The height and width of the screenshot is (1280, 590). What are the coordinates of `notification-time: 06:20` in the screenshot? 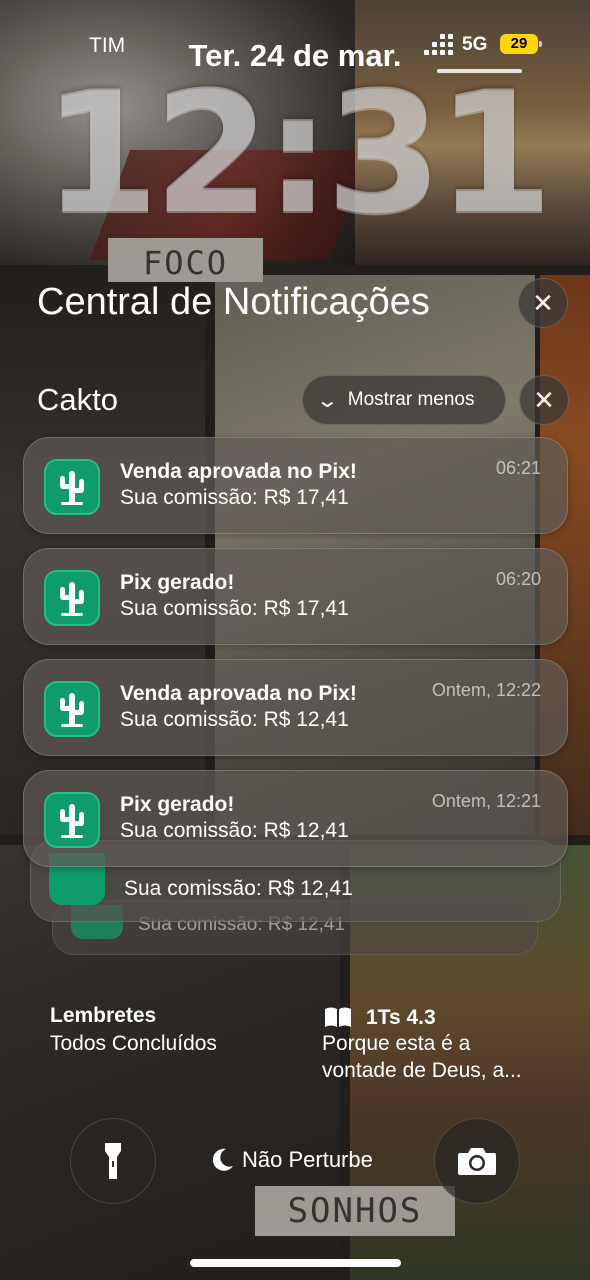 It's located at (518, 579).